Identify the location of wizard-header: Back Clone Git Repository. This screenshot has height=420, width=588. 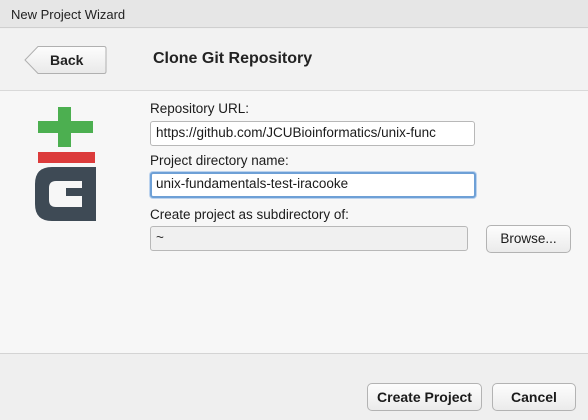
(294, 60).